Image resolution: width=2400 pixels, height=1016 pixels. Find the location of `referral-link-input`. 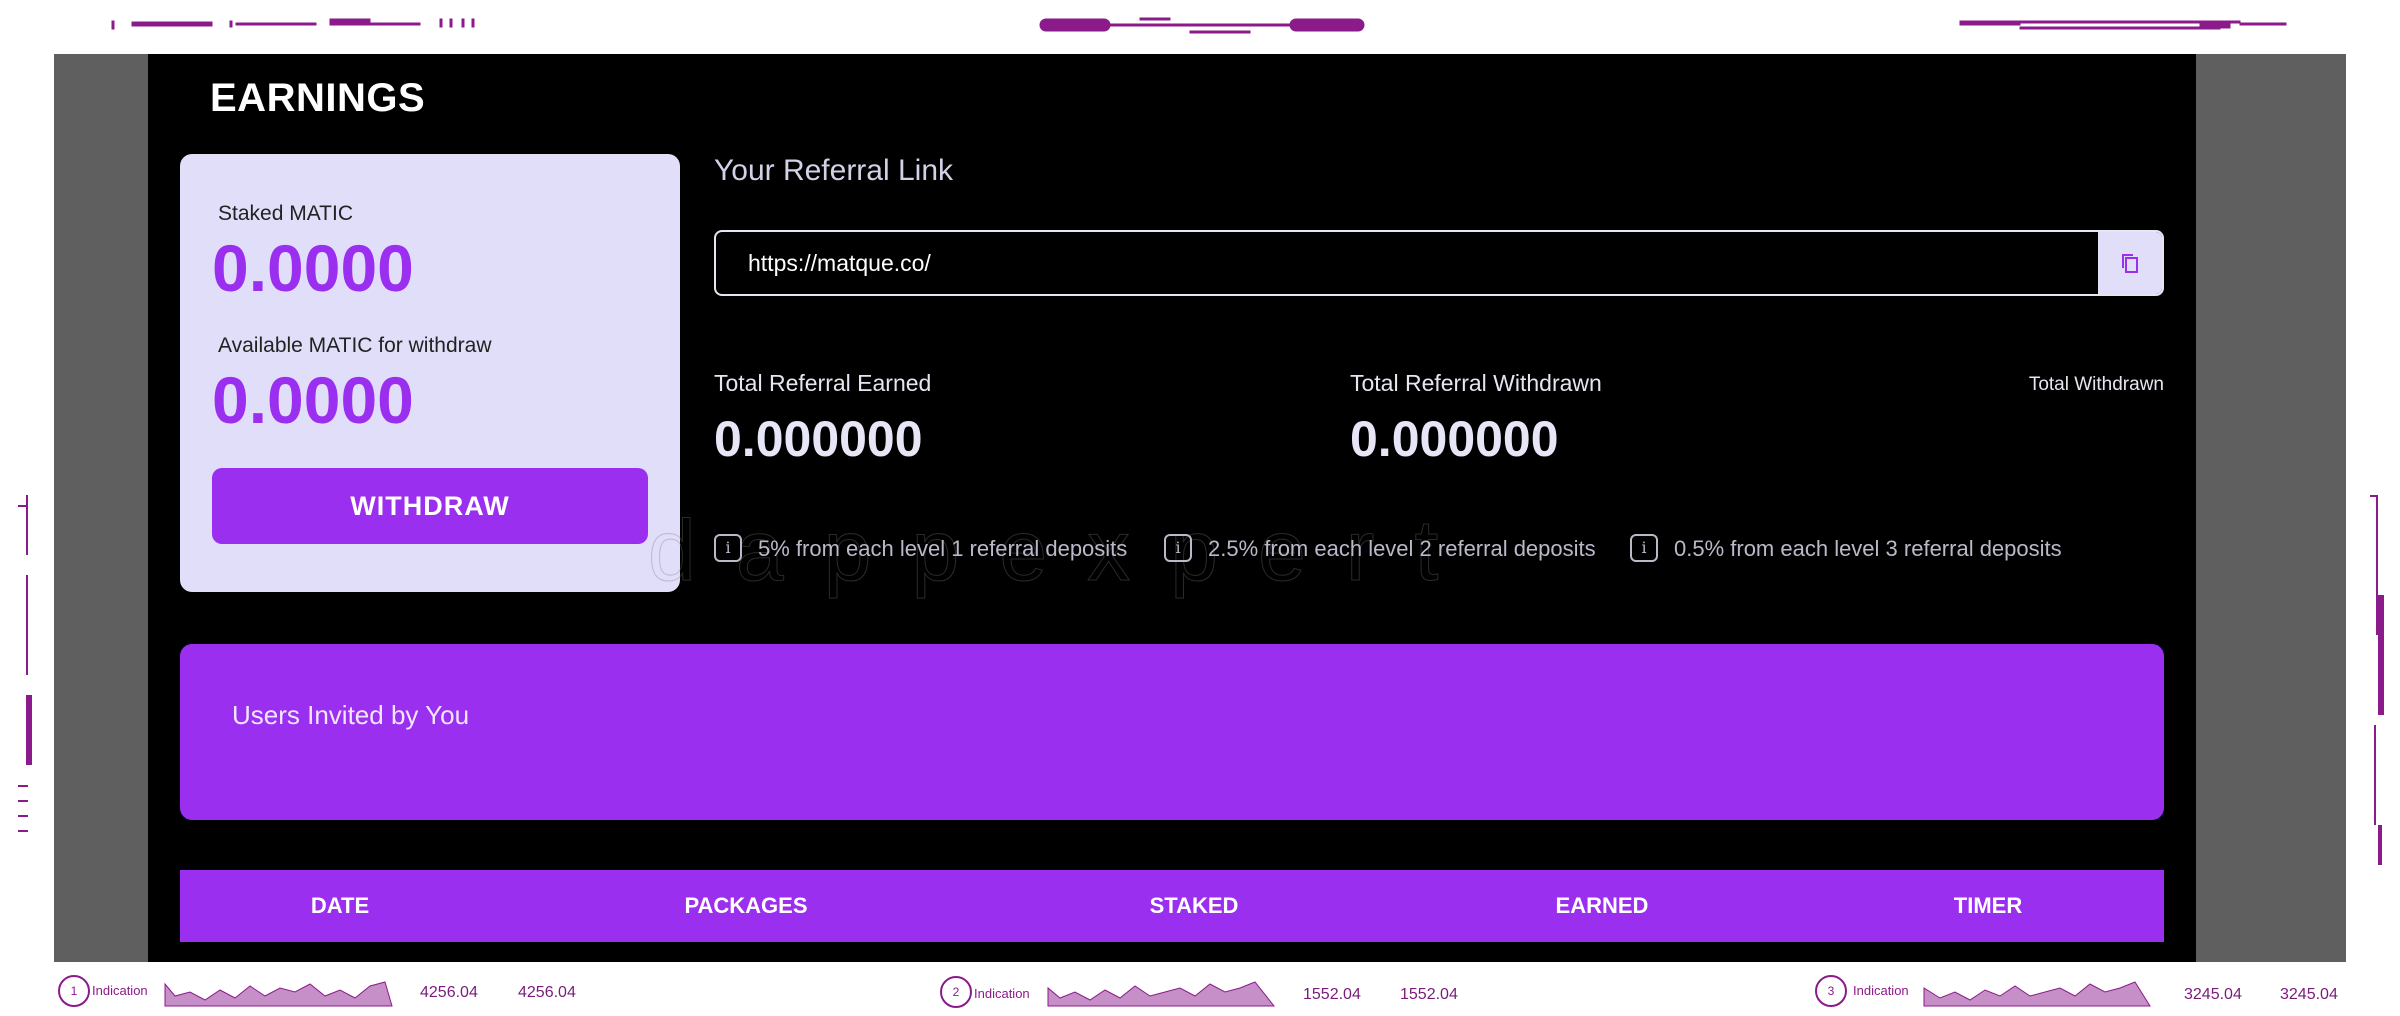

referral-link-input is located at coordinates (1408, 263).